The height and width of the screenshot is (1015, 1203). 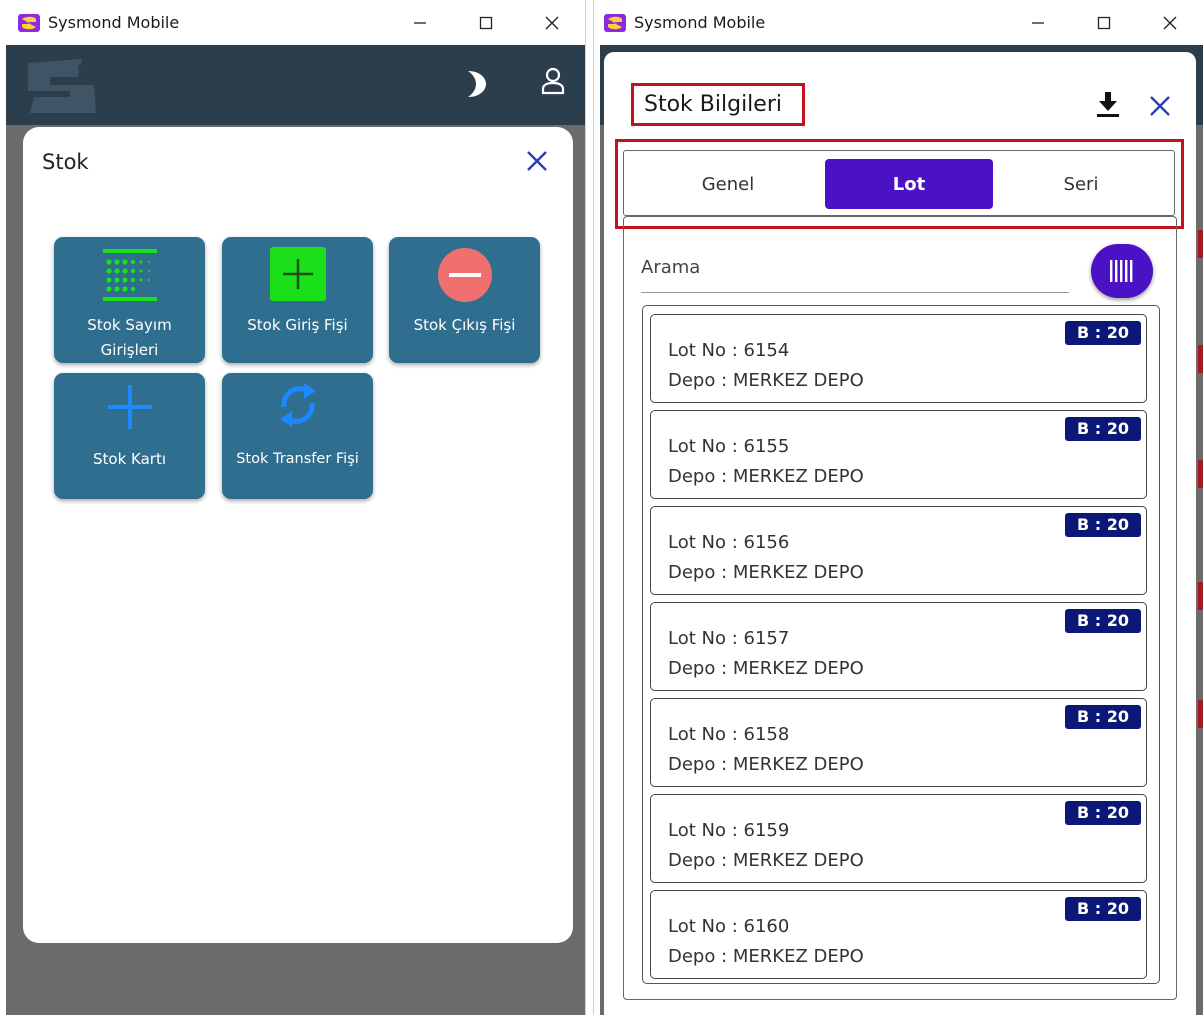 What do you see at coordinates (729, 446) in the screenshot?
I see `lot-number: Lot No : 6155` at bounding box center [729, 446].